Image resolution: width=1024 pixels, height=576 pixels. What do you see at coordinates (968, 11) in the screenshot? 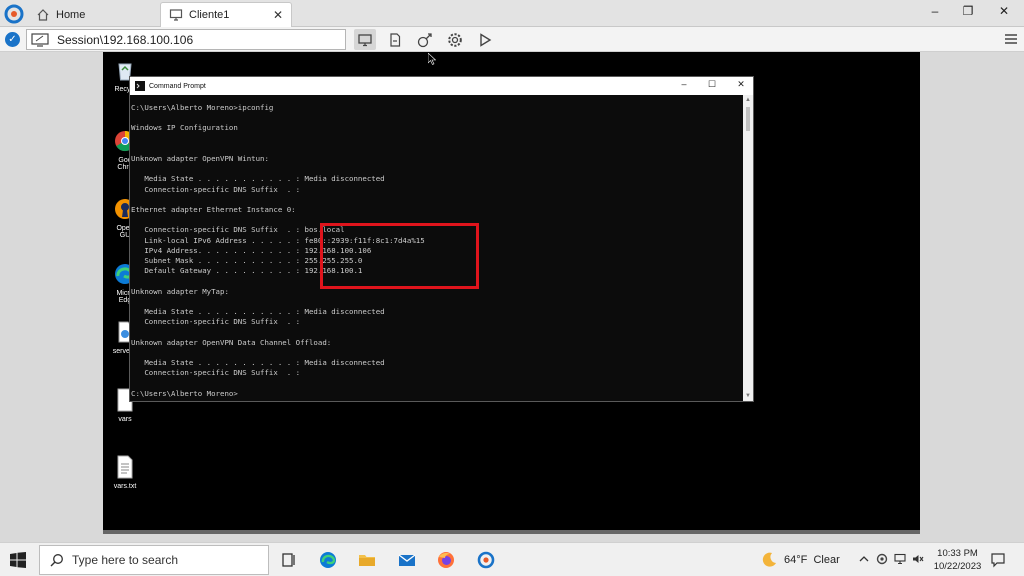
I see `restore-icon: ❐` at bounding box center [968, 11].